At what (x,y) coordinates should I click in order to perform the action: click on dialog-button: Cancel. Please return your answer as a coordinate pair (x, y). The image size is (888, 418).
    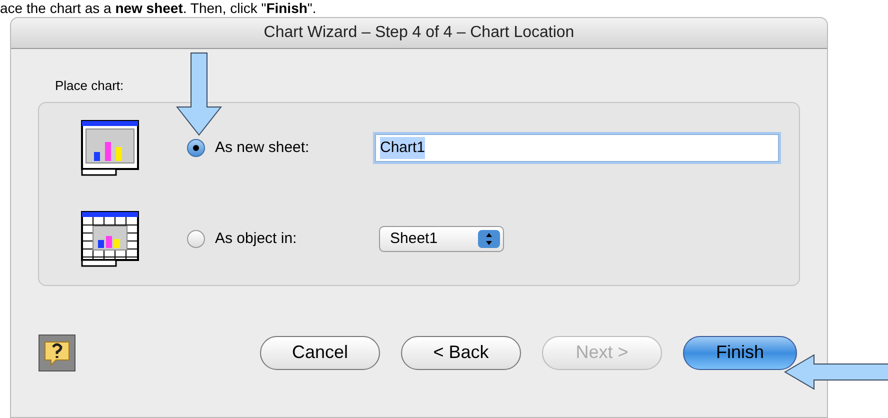
    Looking at the image, I should click on (320, 353).